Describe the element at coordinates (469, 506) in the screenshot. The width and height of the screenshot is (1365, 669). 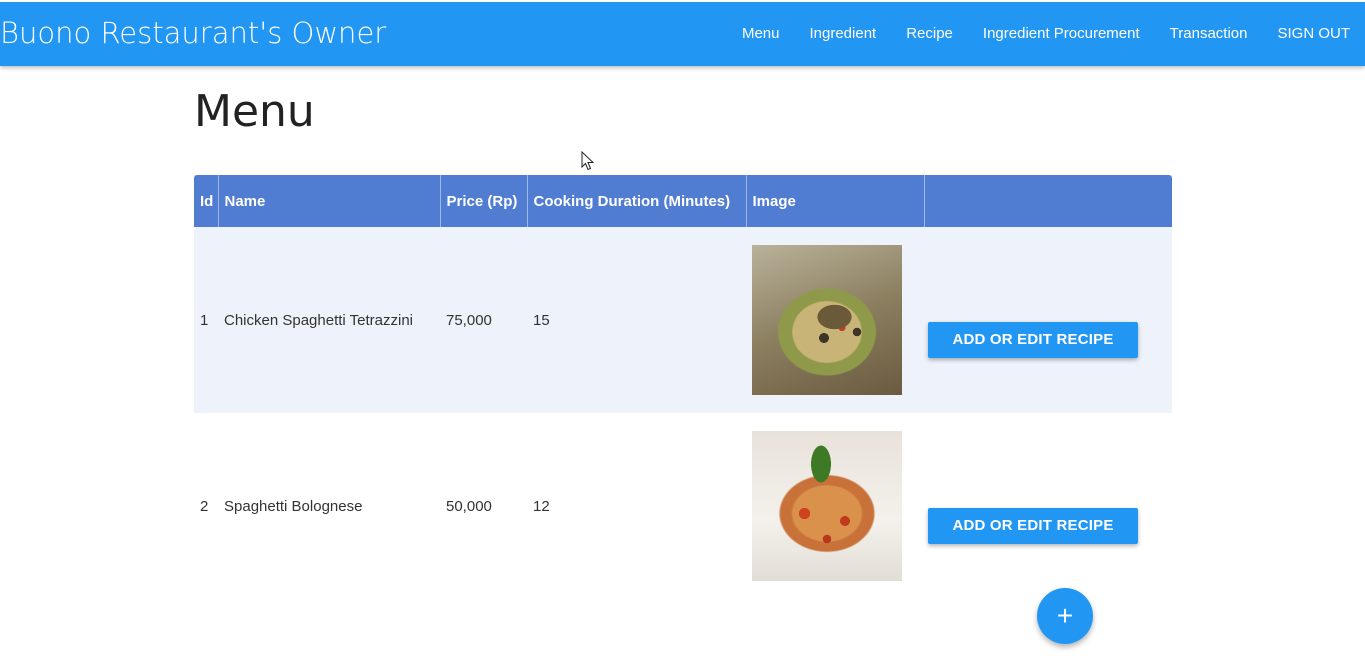
I see `cell-price: 50,000` at that location.